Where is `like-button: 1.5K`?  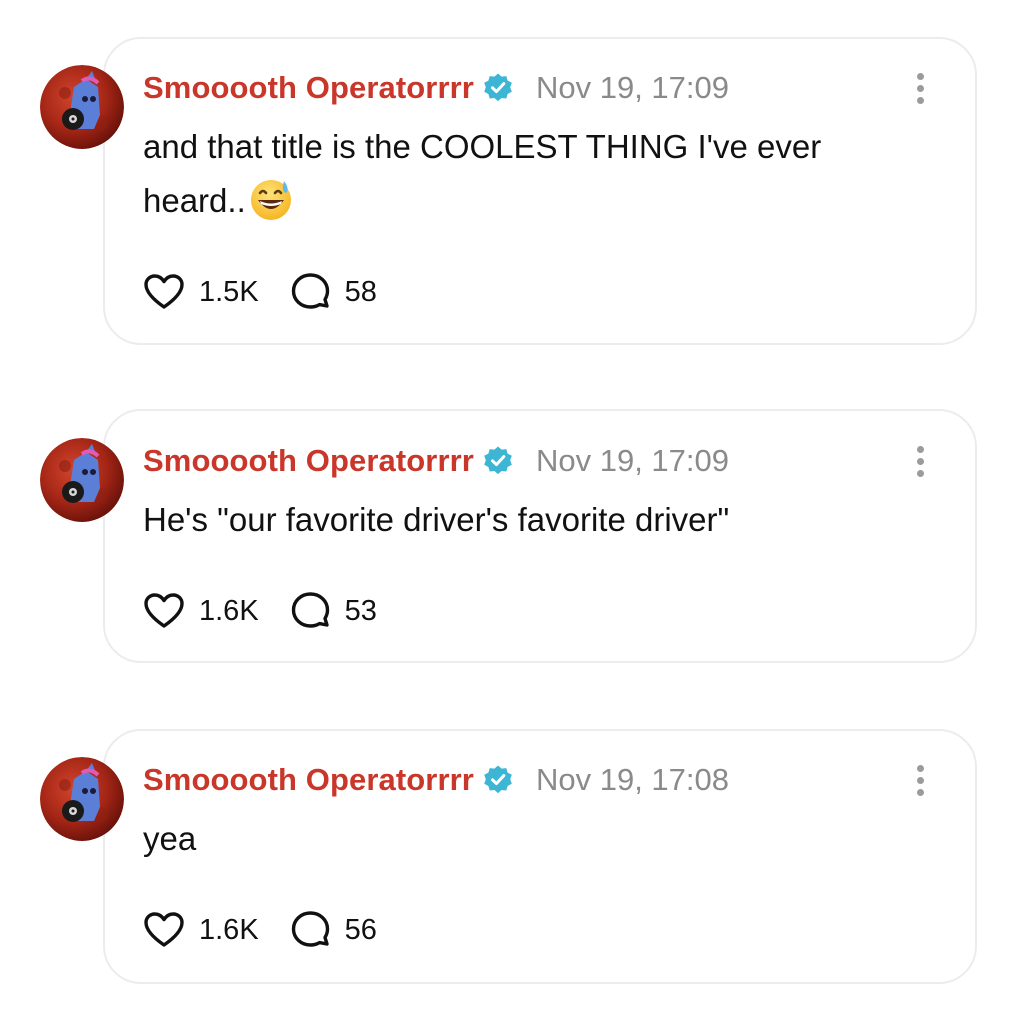
like-button: 1.5K is located at coordinates (201, 292).